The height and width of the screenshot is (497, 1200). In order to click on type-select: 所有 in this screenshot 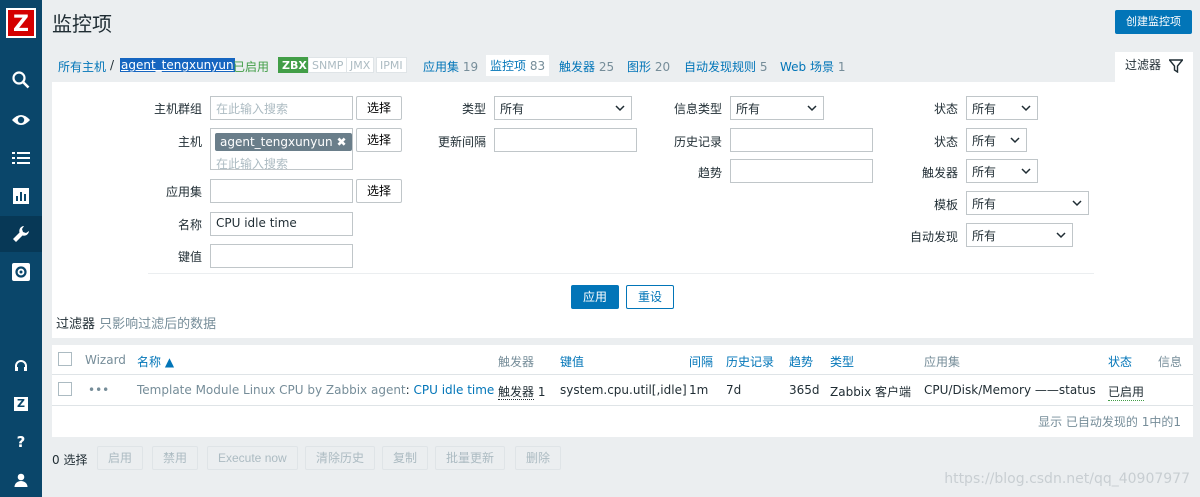, I will do `click(563, 108)`.